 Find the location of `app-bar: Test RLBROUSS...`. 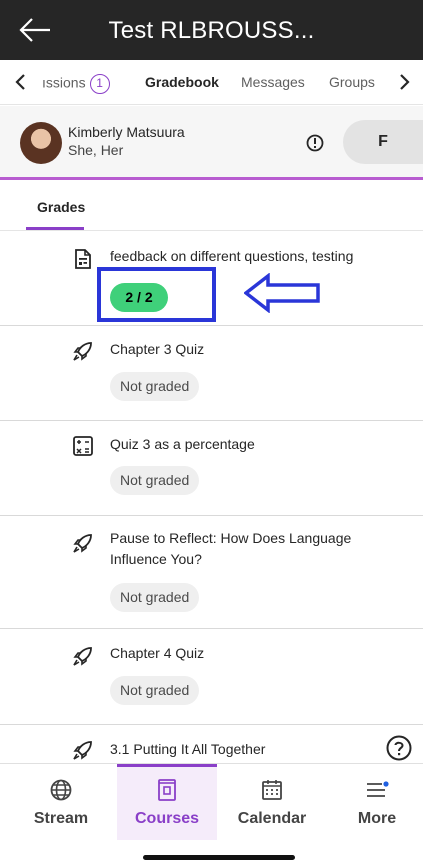

app-bar: Test RLBROUSS... is located at coordinates (211, 30).